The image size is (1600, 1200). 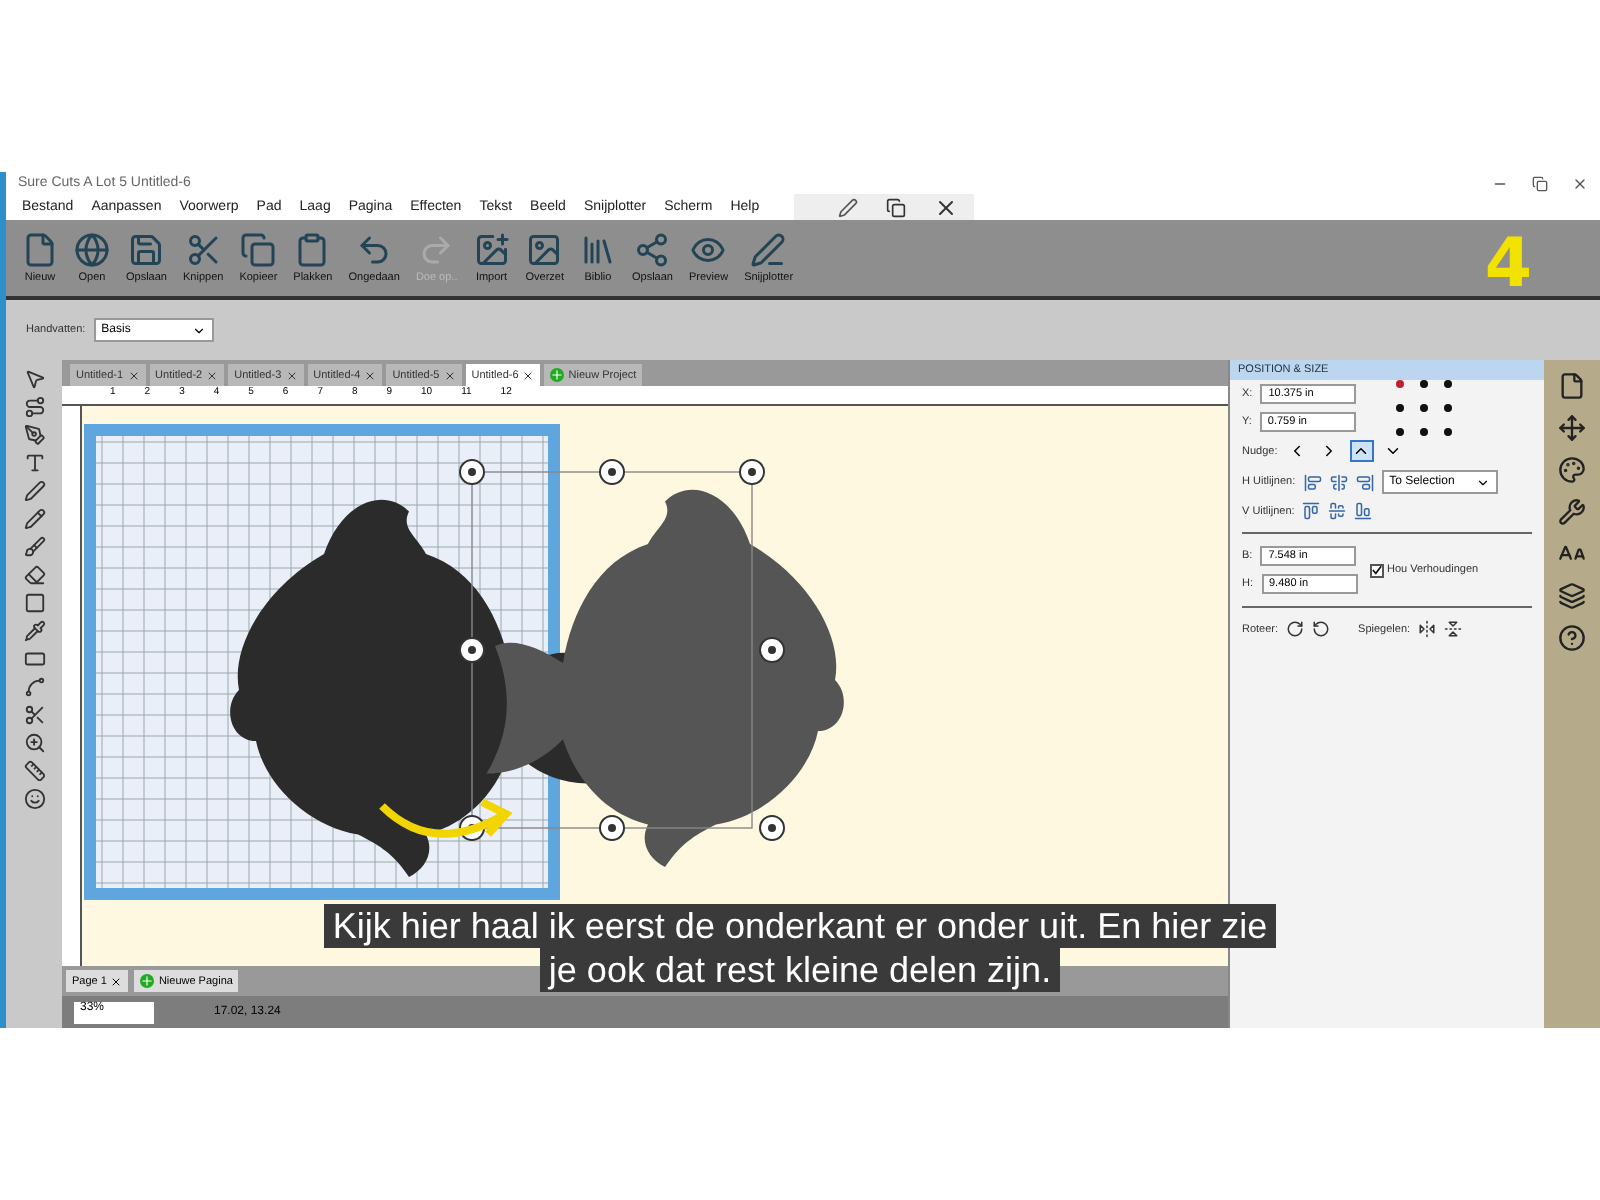 What do you see at coordinates (34, 407) in the screenshot?
I see `node-icon` at bounding box center [34, 407].